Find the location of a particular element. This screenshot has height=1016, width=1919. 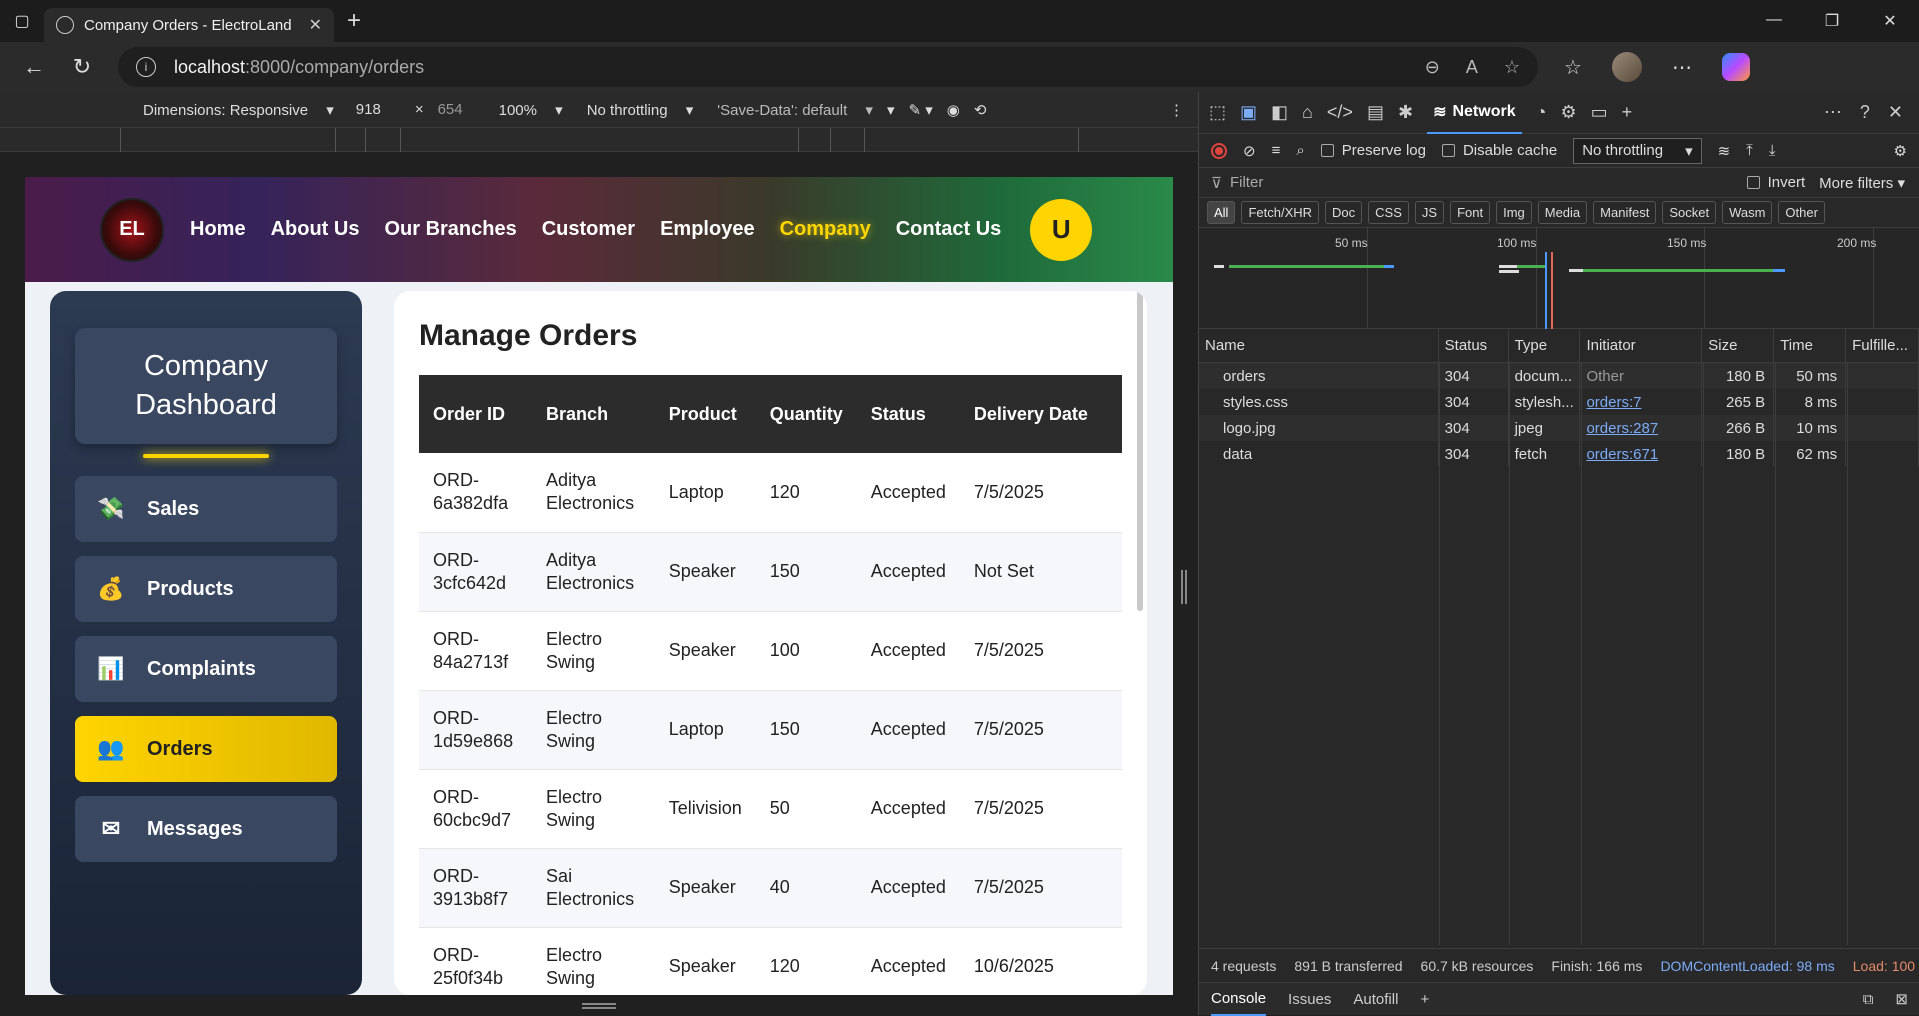

back-button: ← is located at coordinates (34, 67).